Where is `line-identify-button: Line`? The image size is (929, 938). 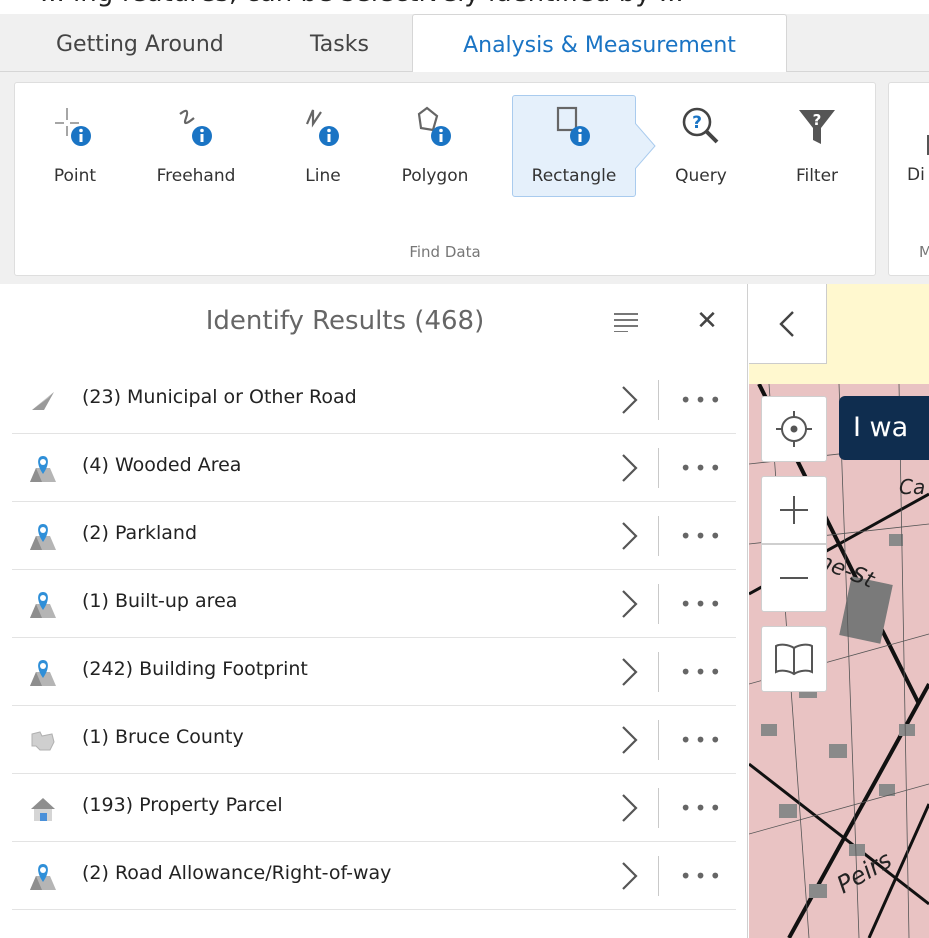
line-identify-button: Line is located at coordinates (323, 146).